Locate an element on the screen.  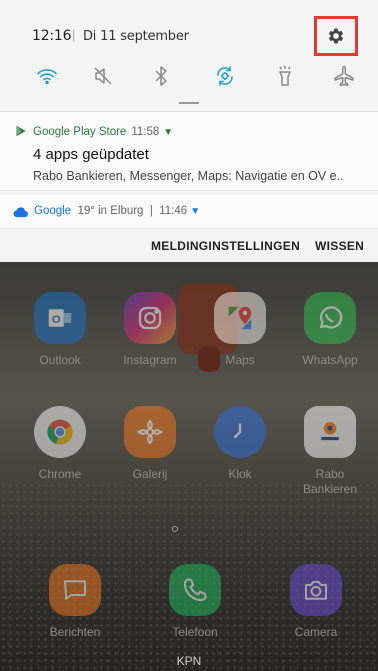
app-rabo-bankieren: Rabo Bankieren is located at coordinates (330, 451).